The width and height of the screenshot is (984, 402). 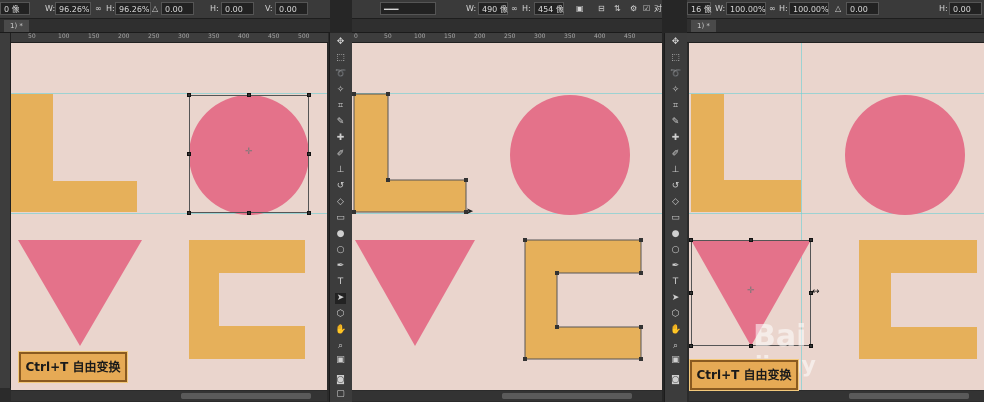 I want to click on e-path-outline, so click(x=584, y=300).